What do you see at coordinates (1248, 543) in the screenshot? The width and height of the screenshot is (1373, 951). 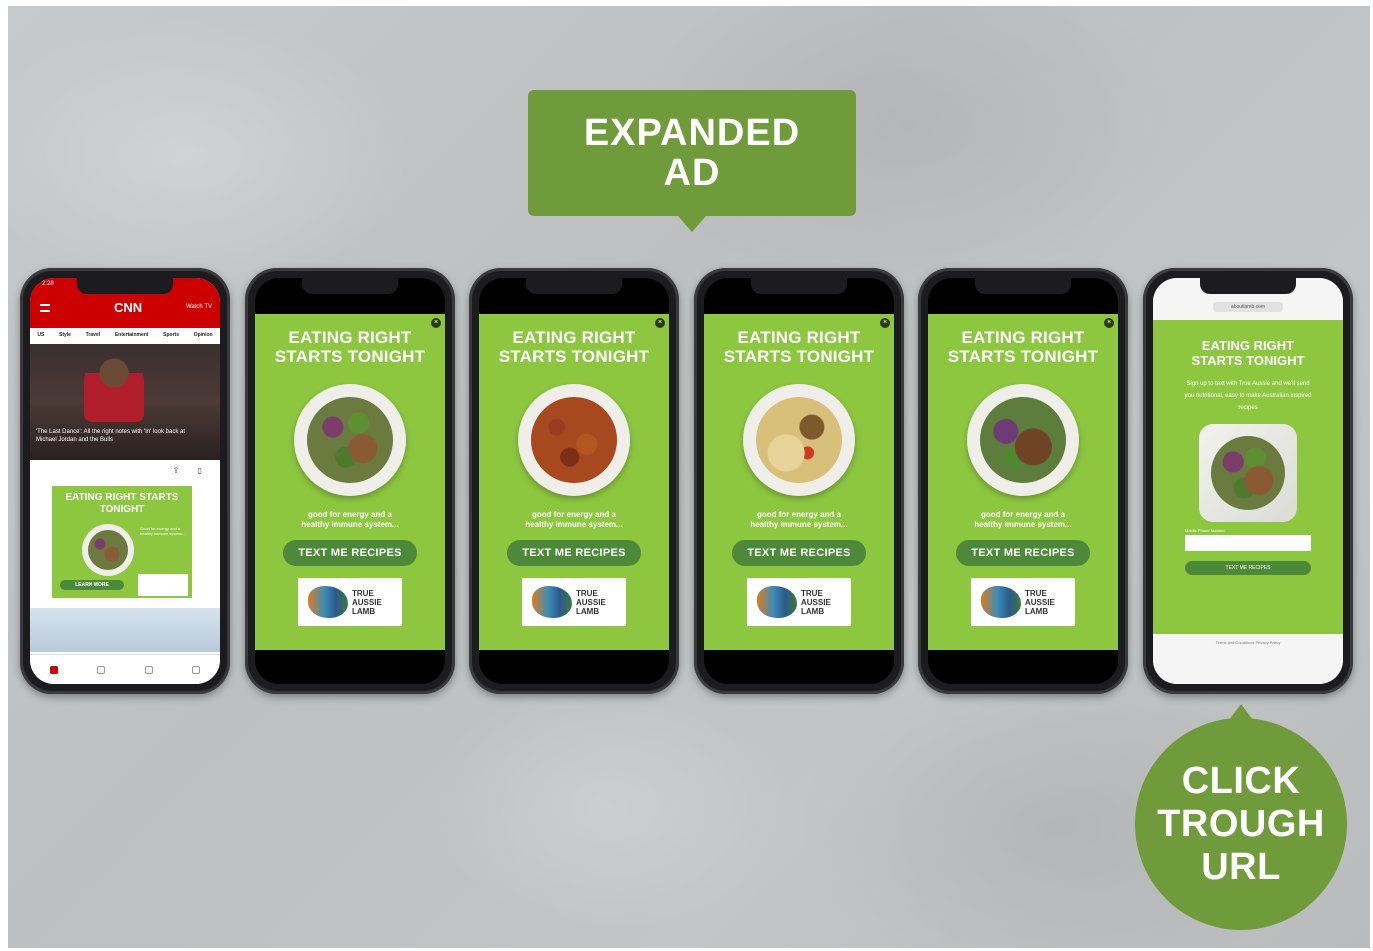 I see `phone-number-input` at bounding box center [1248, 543].